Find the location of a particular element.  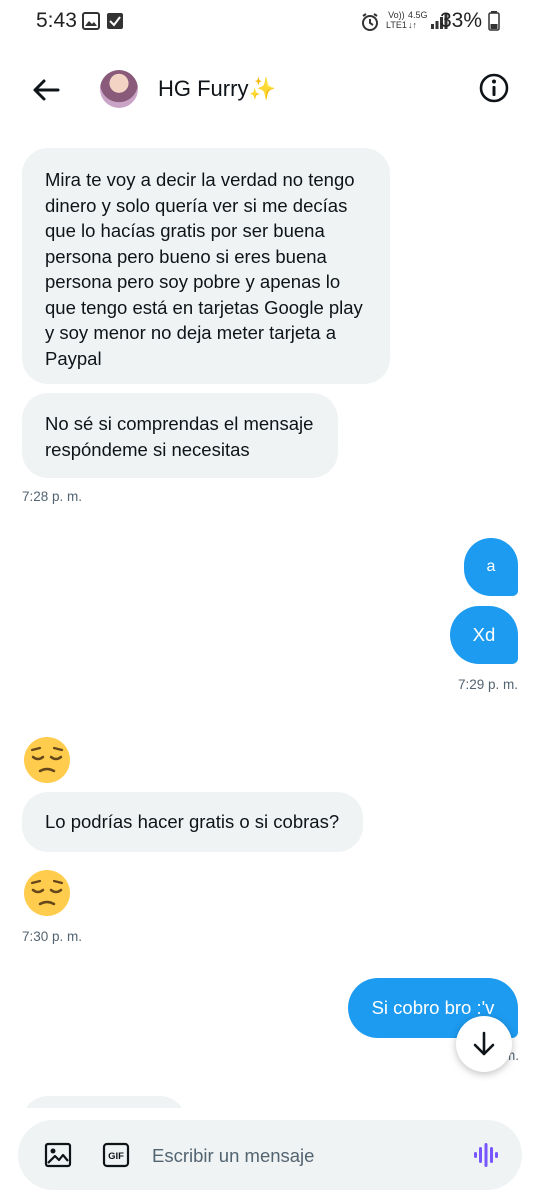

composer-bar: GIF is located at coordinates (270, 1154).